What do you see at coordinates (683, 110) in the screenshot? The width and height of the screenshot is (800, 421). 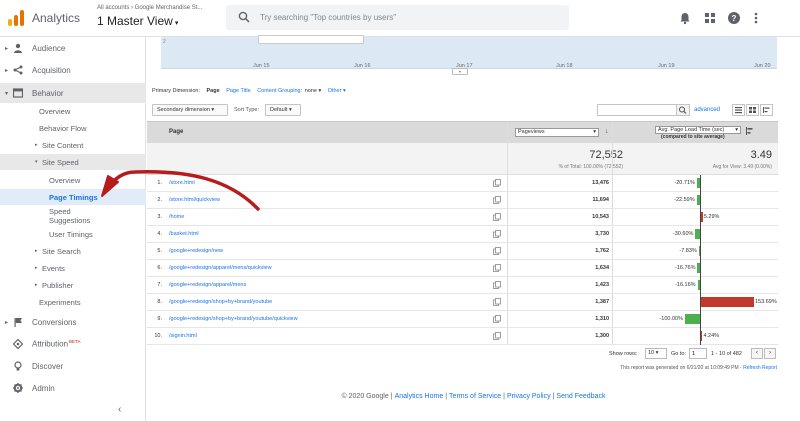 I see `table-search-button` at bounding box center [683, 110].